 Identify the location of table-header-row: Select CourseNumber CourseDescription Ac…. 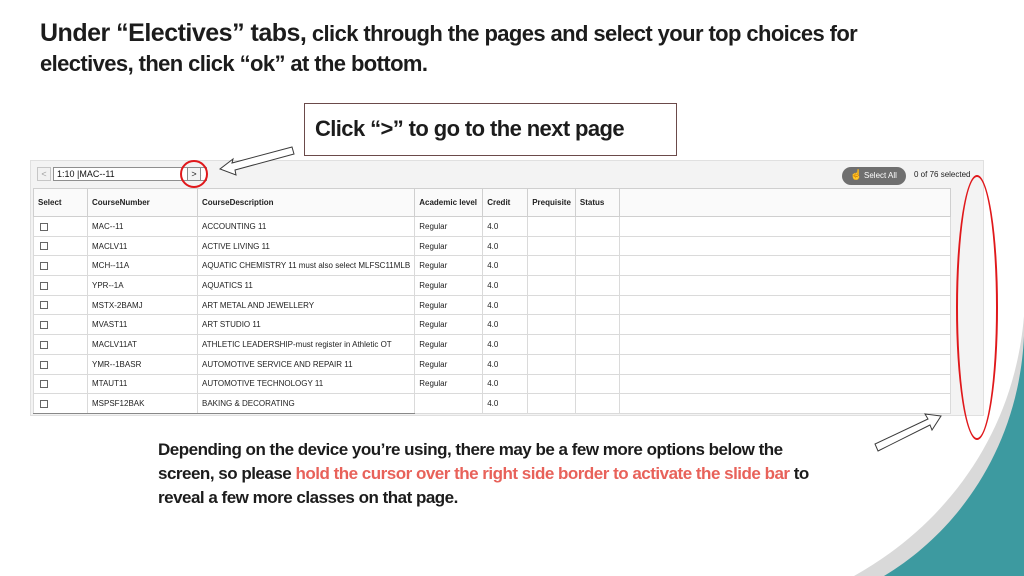
(492, 202).